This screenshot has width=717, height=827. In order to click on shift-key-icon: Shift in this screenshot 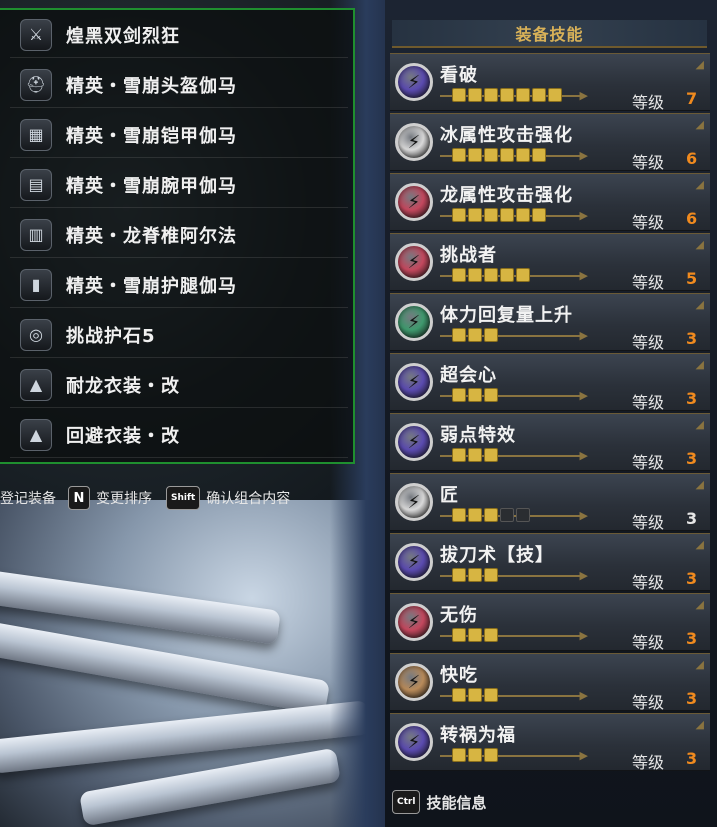, I will do `click(183, 498)`.